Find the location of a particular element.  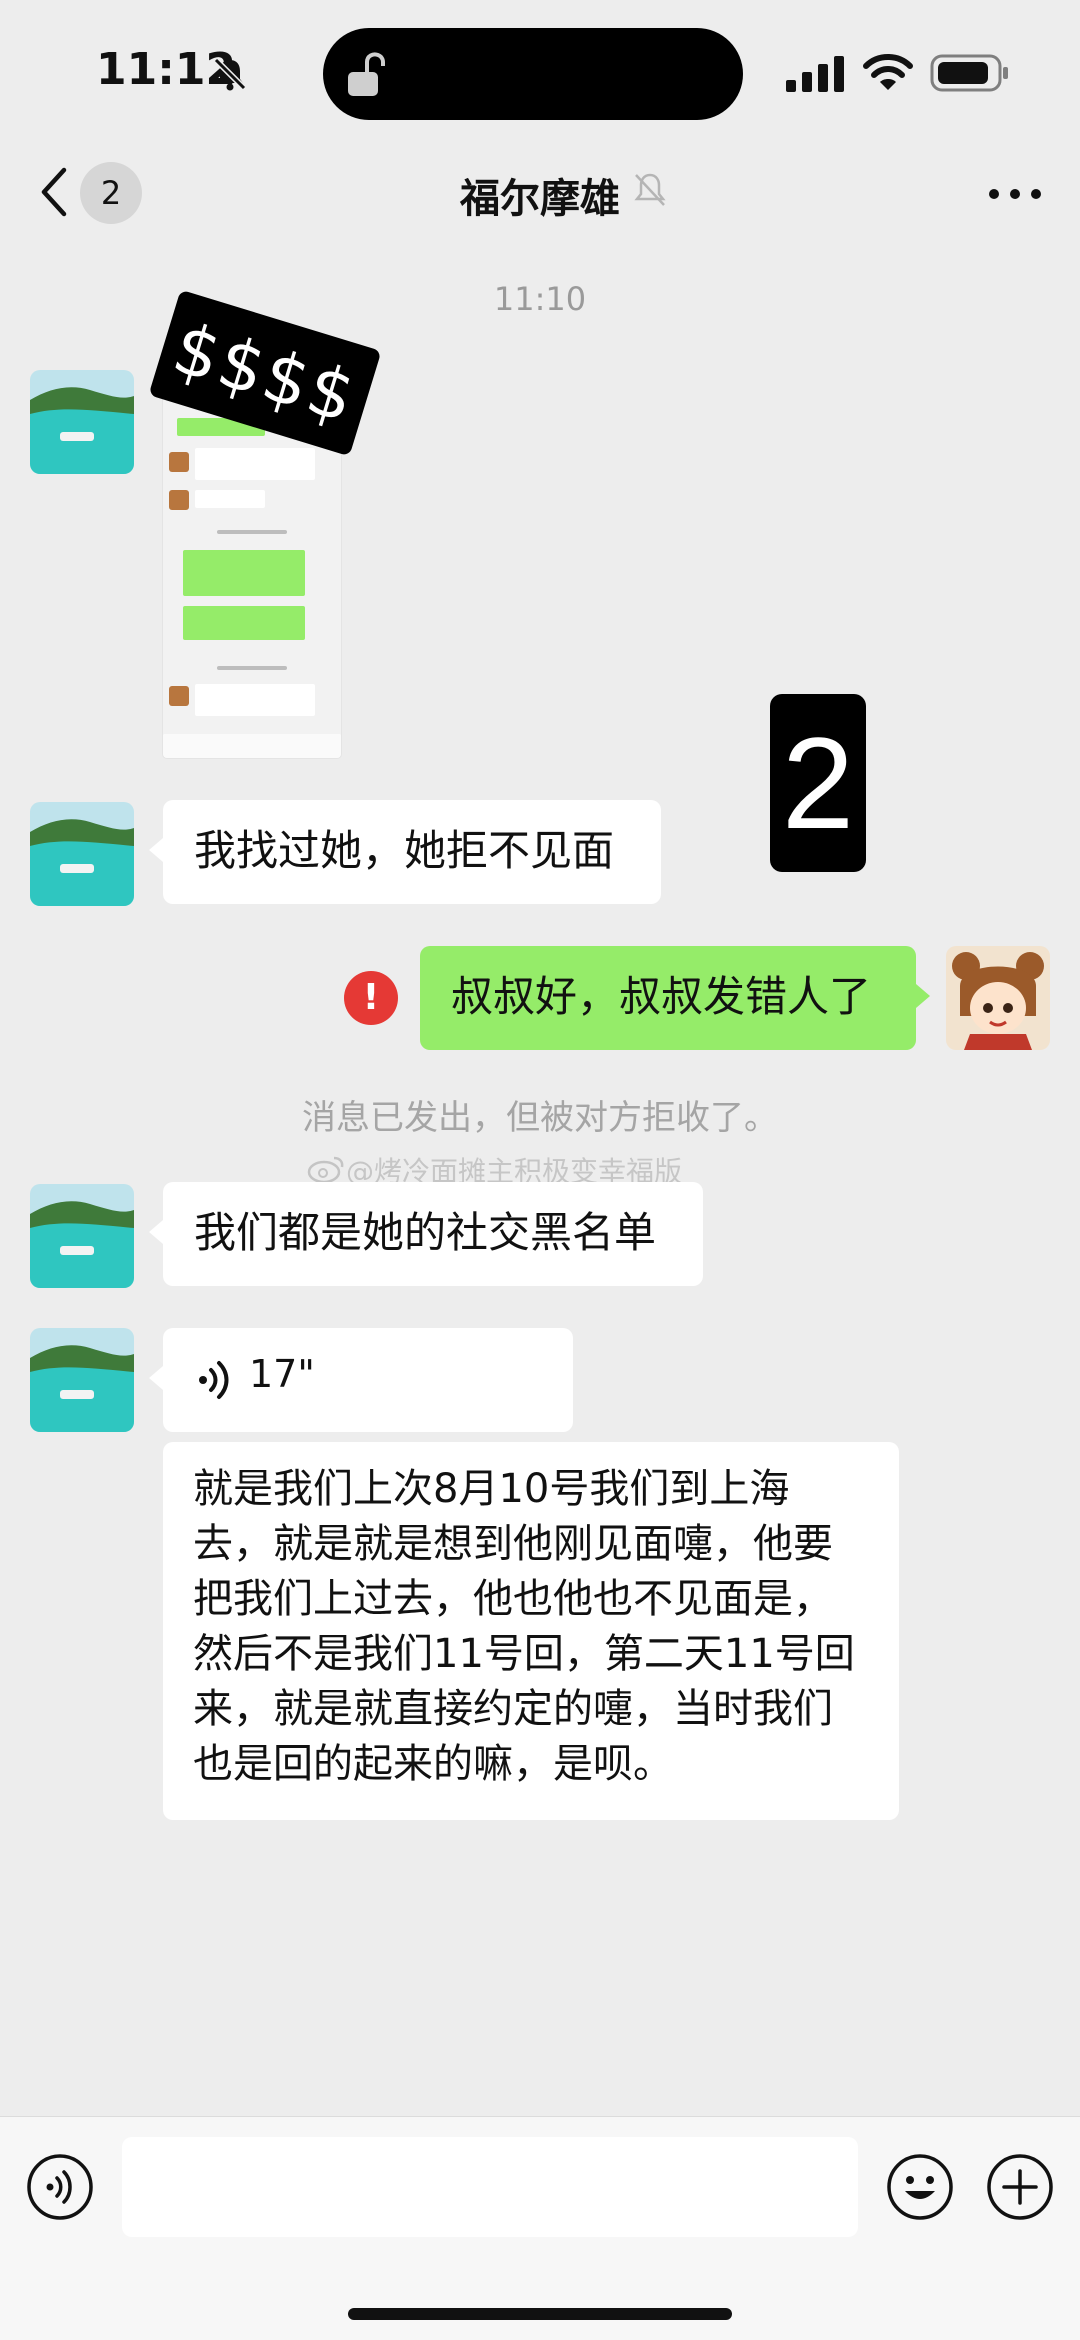

bell-off-icon is located at coordinates (230, 74).